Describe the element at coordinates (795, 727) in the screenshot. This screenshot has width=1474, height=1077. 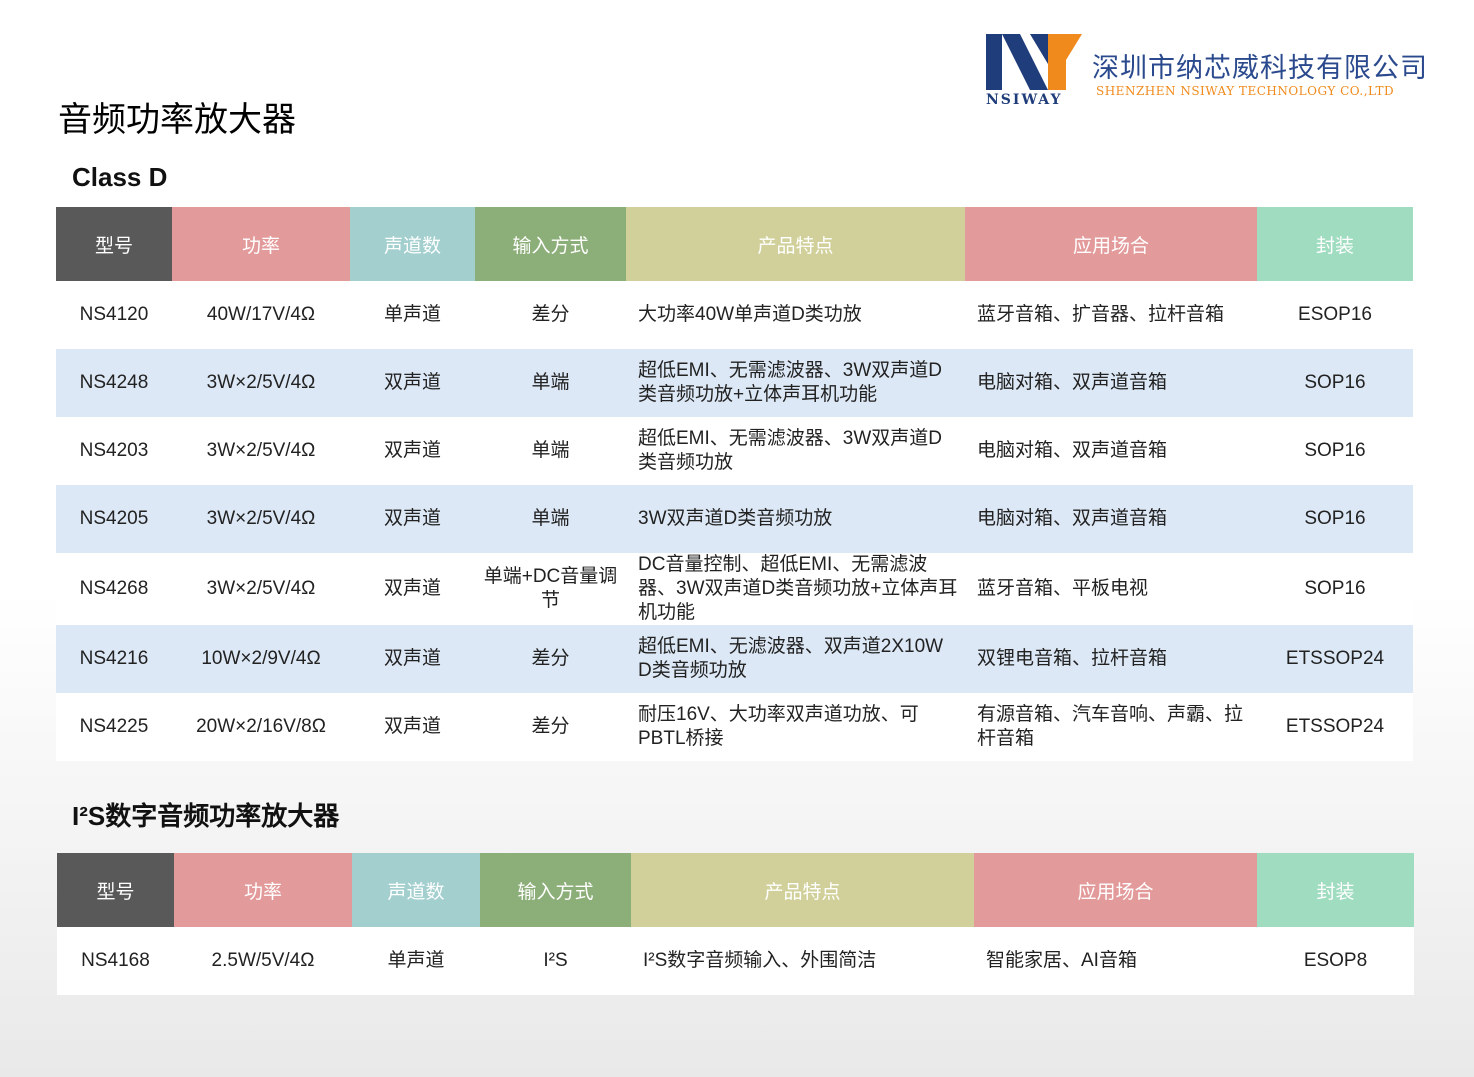
I see `cell-features: 耐压16V、大功率双声道功放、可PBTL桥接` at that location.